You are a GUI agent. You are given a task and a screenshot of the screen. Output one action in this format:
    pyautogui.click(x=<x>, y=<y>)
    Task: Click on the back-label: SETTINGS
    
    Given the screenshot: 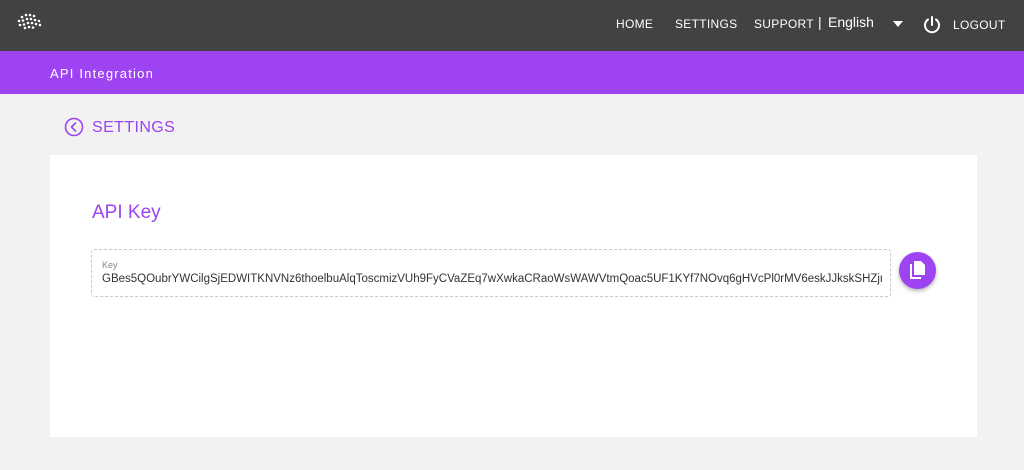 What is the action you would take?
    pyautogui.click(x=133, y=128)
    